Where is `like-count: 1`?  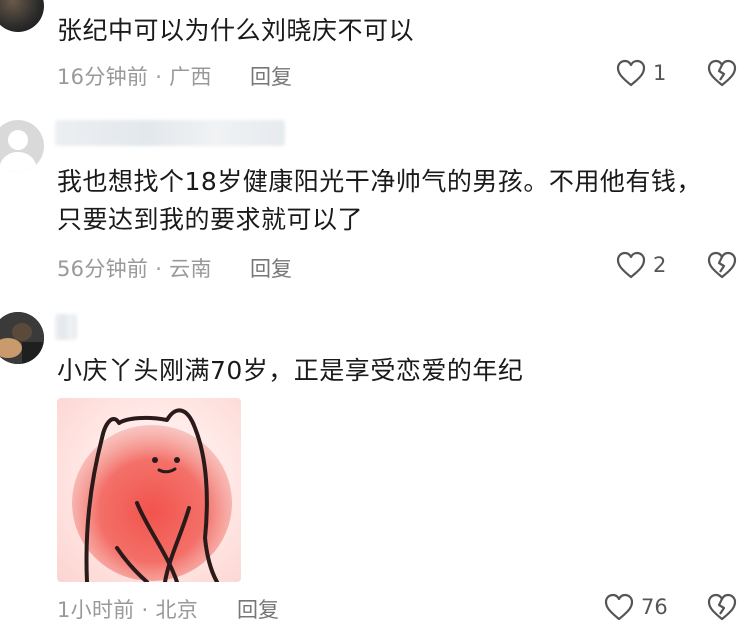 like-count: 1 is located at coordinates (660, 73).